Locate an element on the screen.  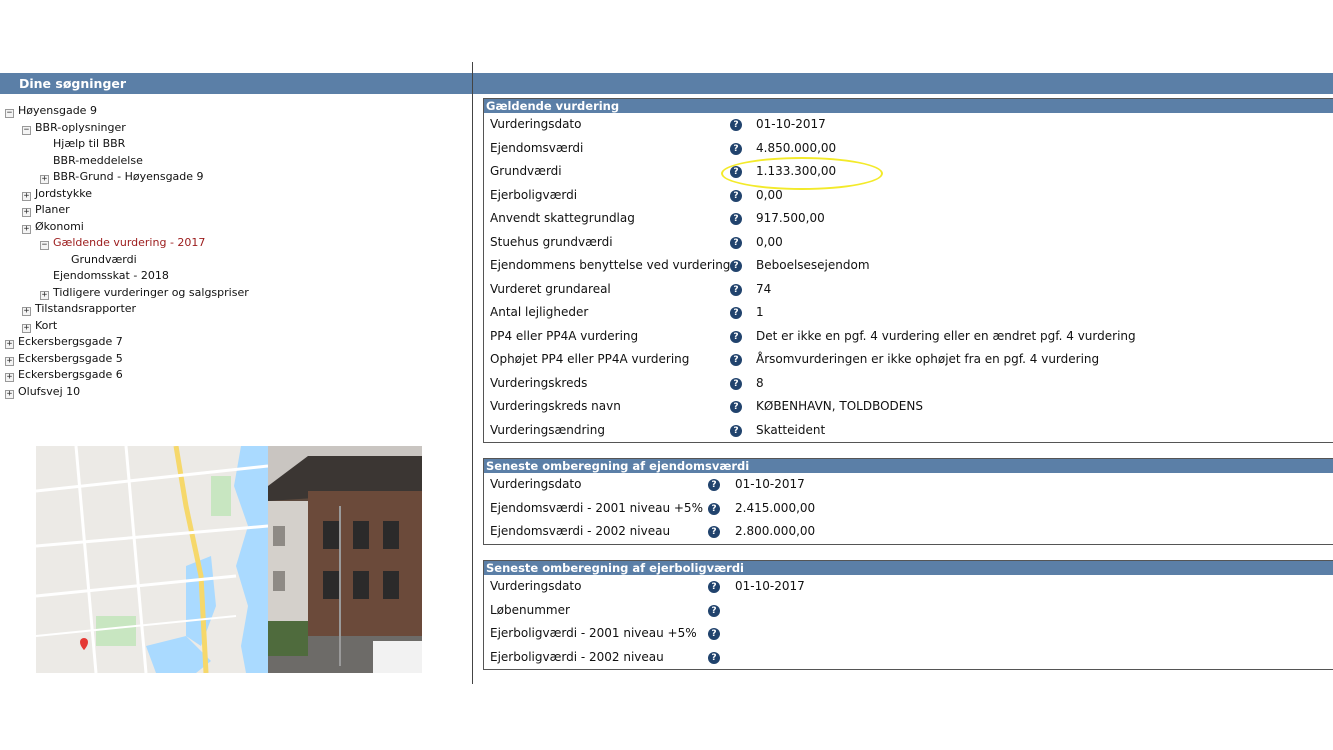
tree-label: BBR-oplysninger is located at coordinates (80, 127).